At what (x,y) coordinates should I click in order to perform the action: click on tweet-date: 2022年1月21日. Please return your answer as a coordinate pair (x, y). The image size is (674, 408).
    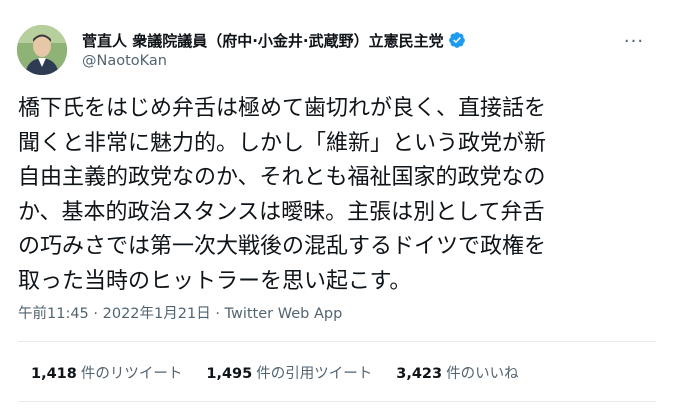
    Looking at the image, I should click on (157, 314).